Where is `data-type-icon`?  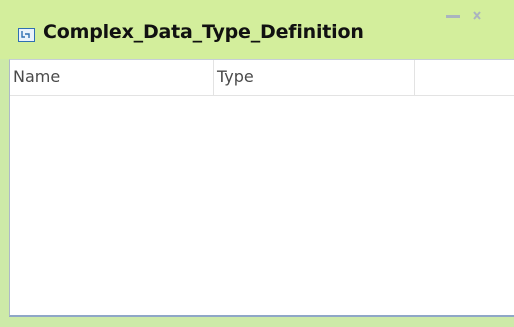
data-type-icon is located at coordinates (26, 35).